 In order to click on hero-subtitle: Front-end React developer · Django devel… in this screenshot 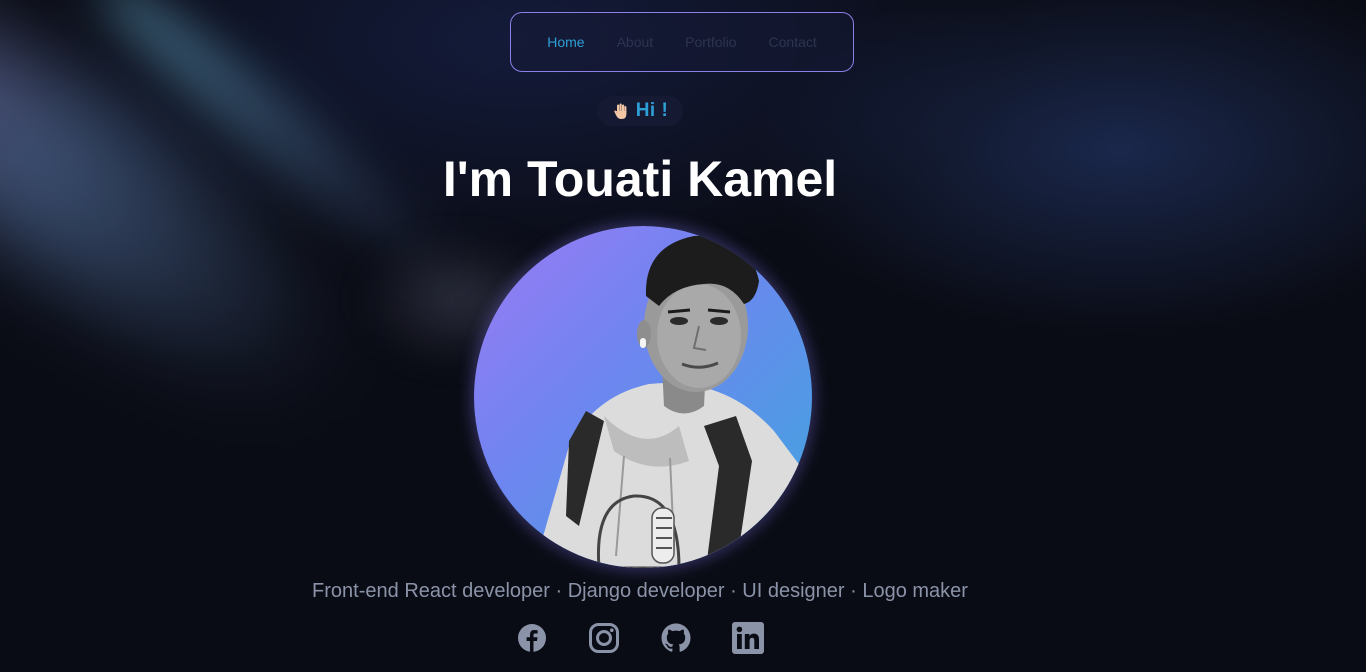, I will do `click(640, 591)`.